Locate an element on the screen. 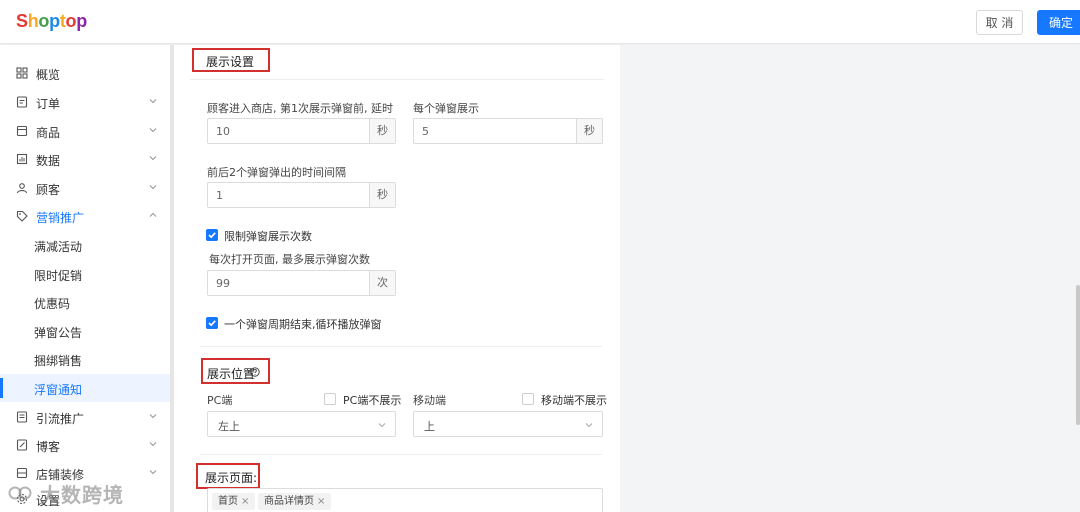  sidebar-item-label: 引流推广 is located at coordinates (60, 419).